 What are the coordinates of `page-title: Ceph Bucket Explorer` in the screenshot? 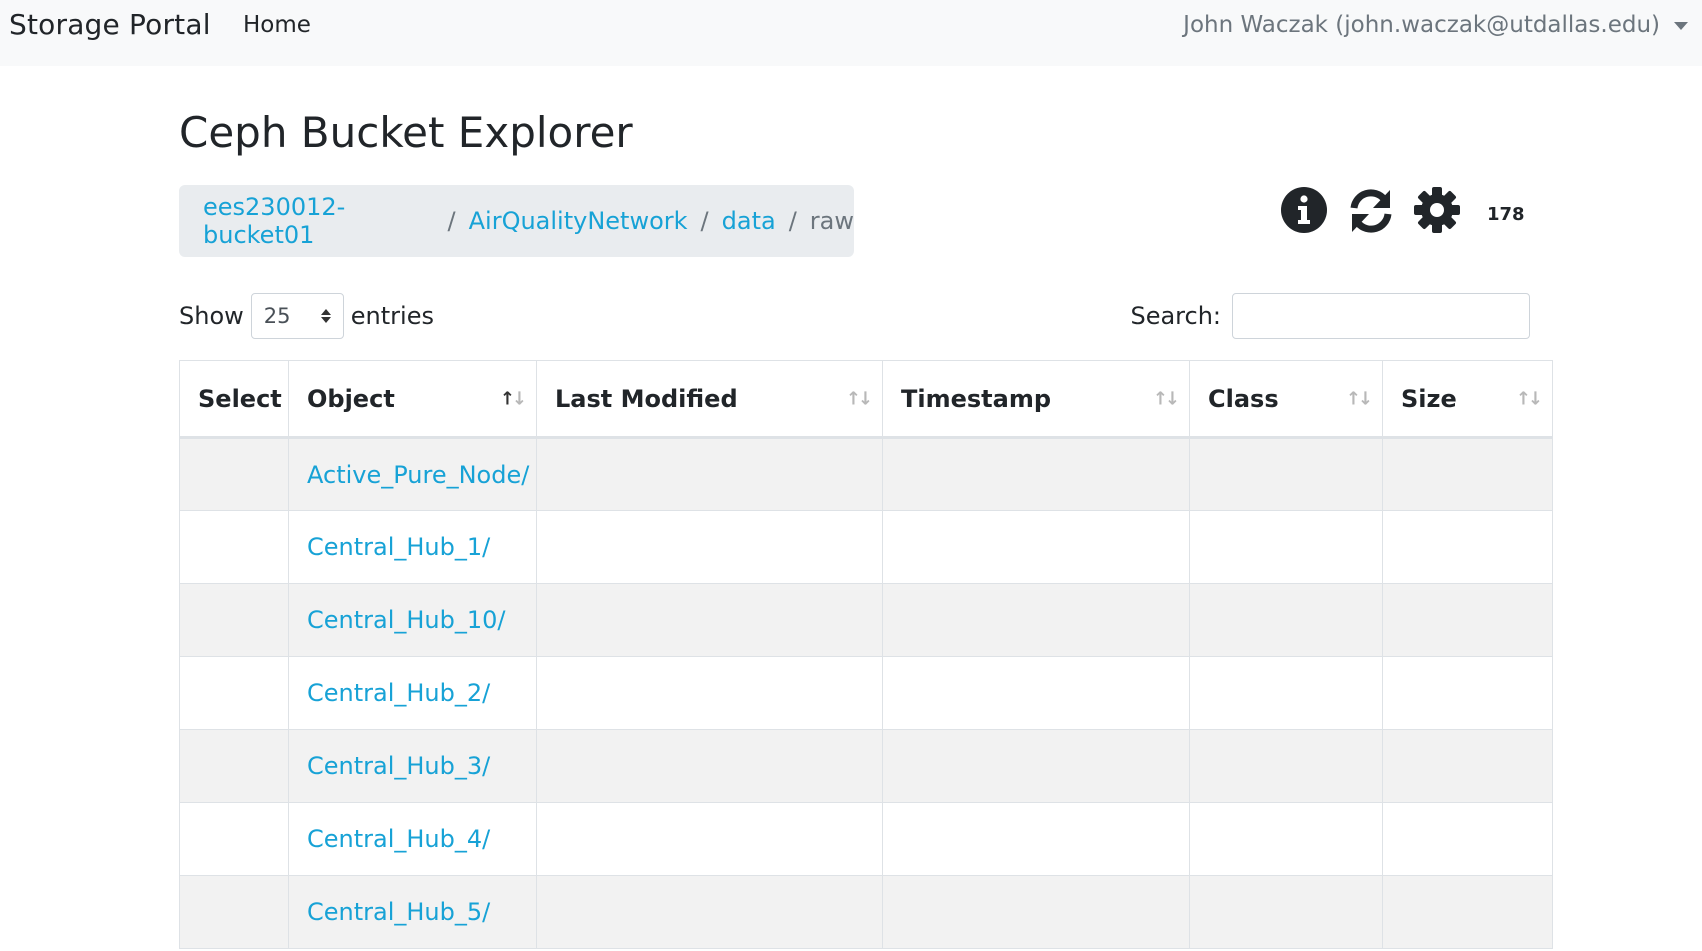 It's located at (406, 132).